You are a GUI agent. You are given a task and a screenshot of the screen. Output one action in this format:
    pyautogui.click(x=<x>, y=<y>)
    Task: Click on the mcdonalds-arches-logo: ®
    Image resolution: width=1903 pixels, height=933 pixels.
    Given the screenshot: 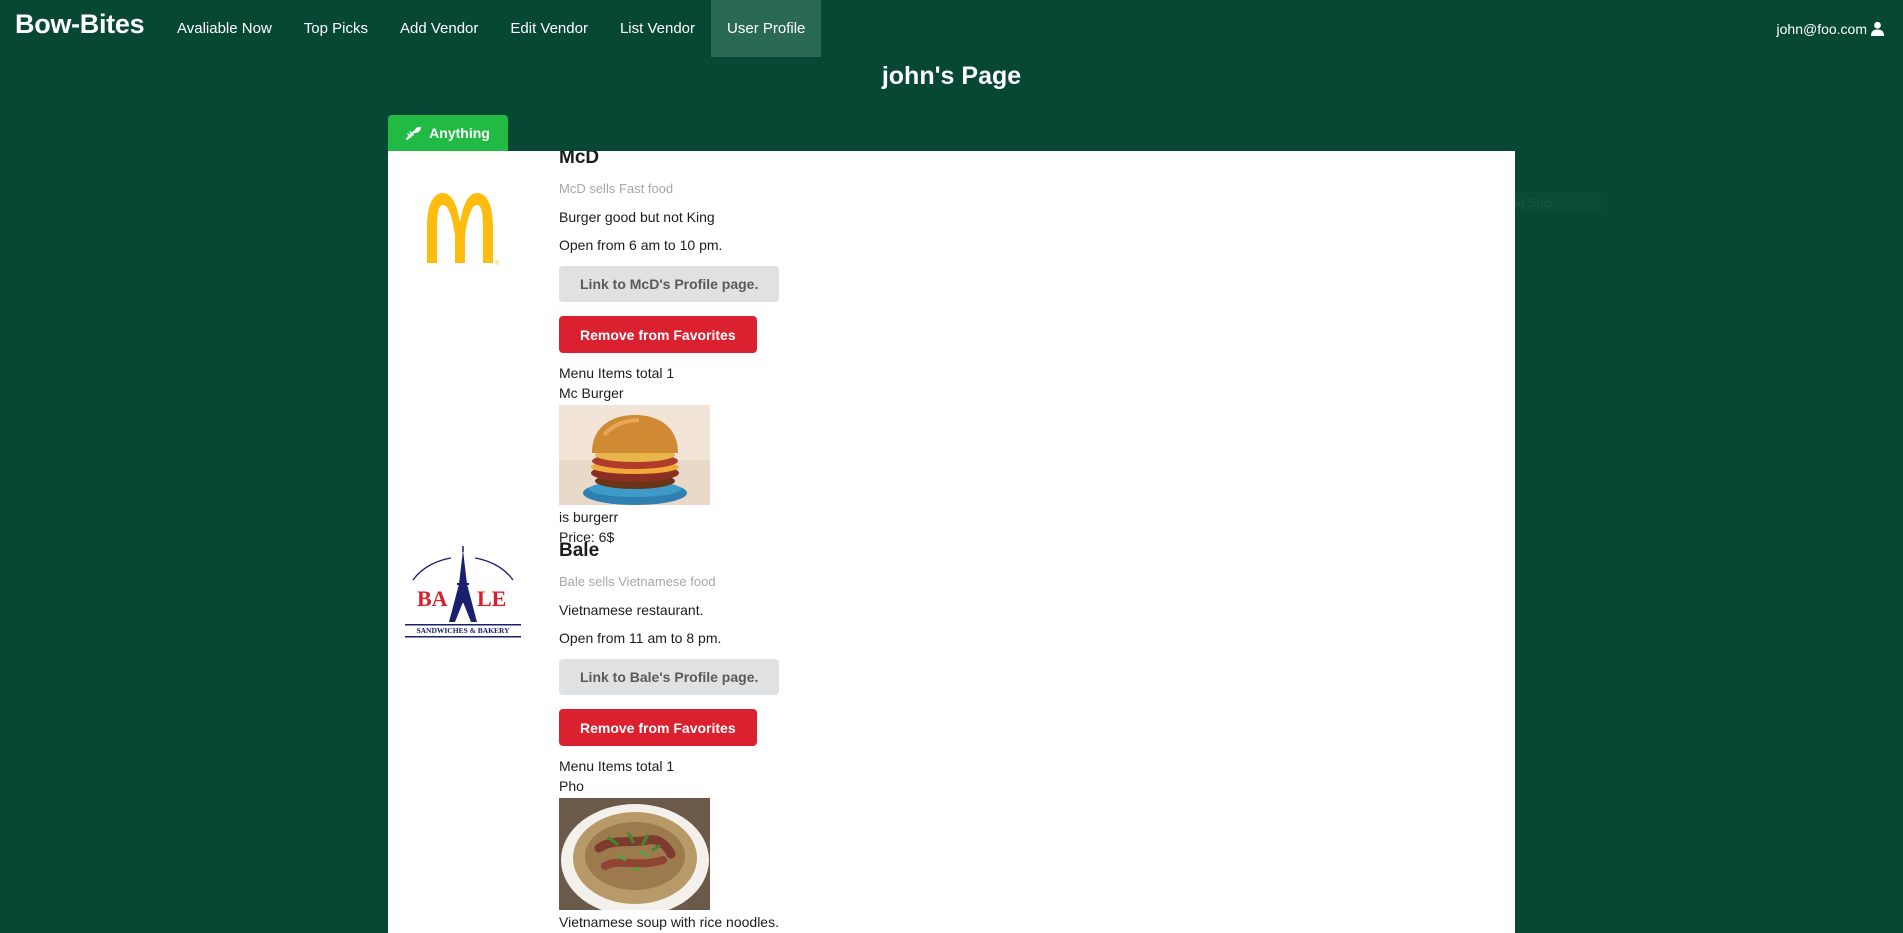 What is the action you would take?
    pyautogui.click(x=463, y=231)
    